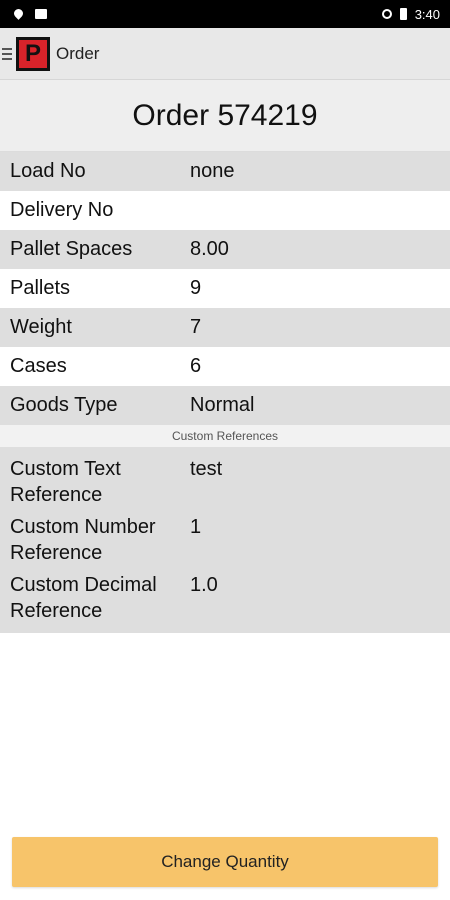 Image resolution: width=450 pixels, height=900 pixels. What do you see at coordinates (222, 405) in the screenshot?
I see `field-value: Normal` at bounding box center [222, 405].